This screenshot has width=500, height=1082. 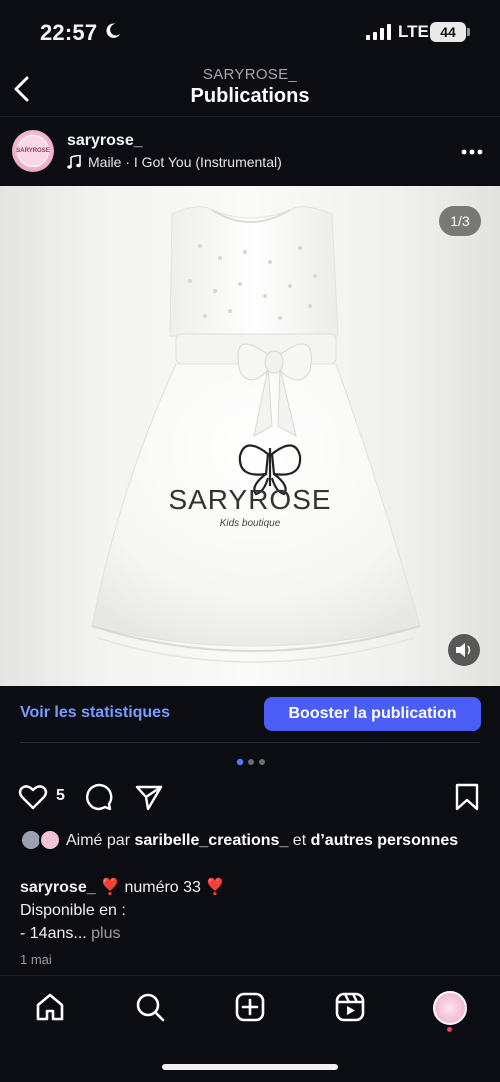 I want to click on post-avatar: SARYROSE, so click(x=33, y=151).